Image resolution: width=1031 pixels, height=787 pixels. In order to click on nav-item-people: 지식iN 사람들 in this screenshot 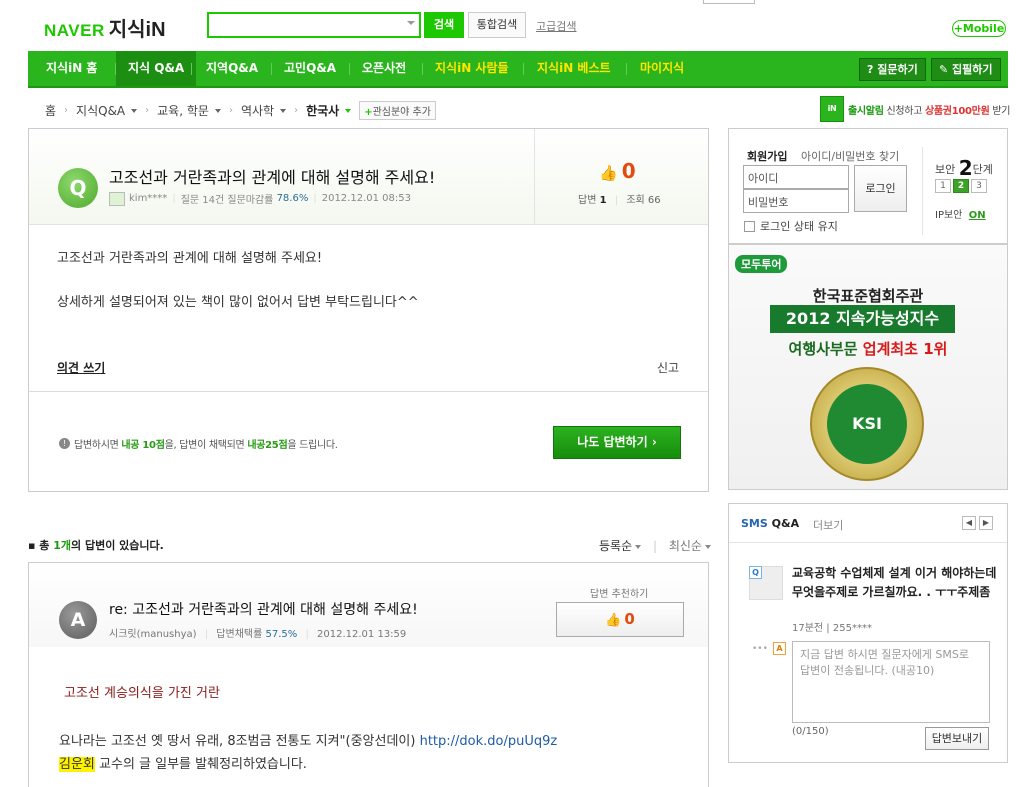, I will do `click(472, 68)`.